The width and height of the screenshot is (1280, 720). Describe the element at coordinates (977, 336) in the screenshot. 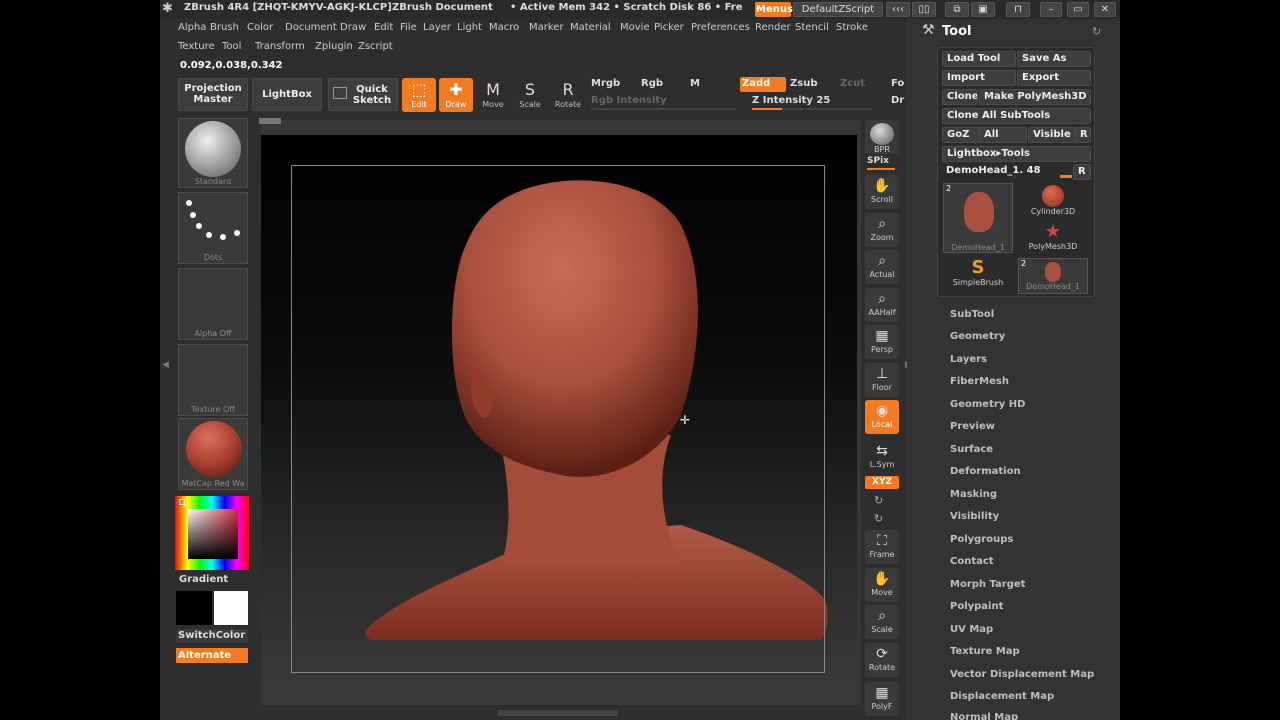

I see `subpalette-geometry: Geometry` at that location.